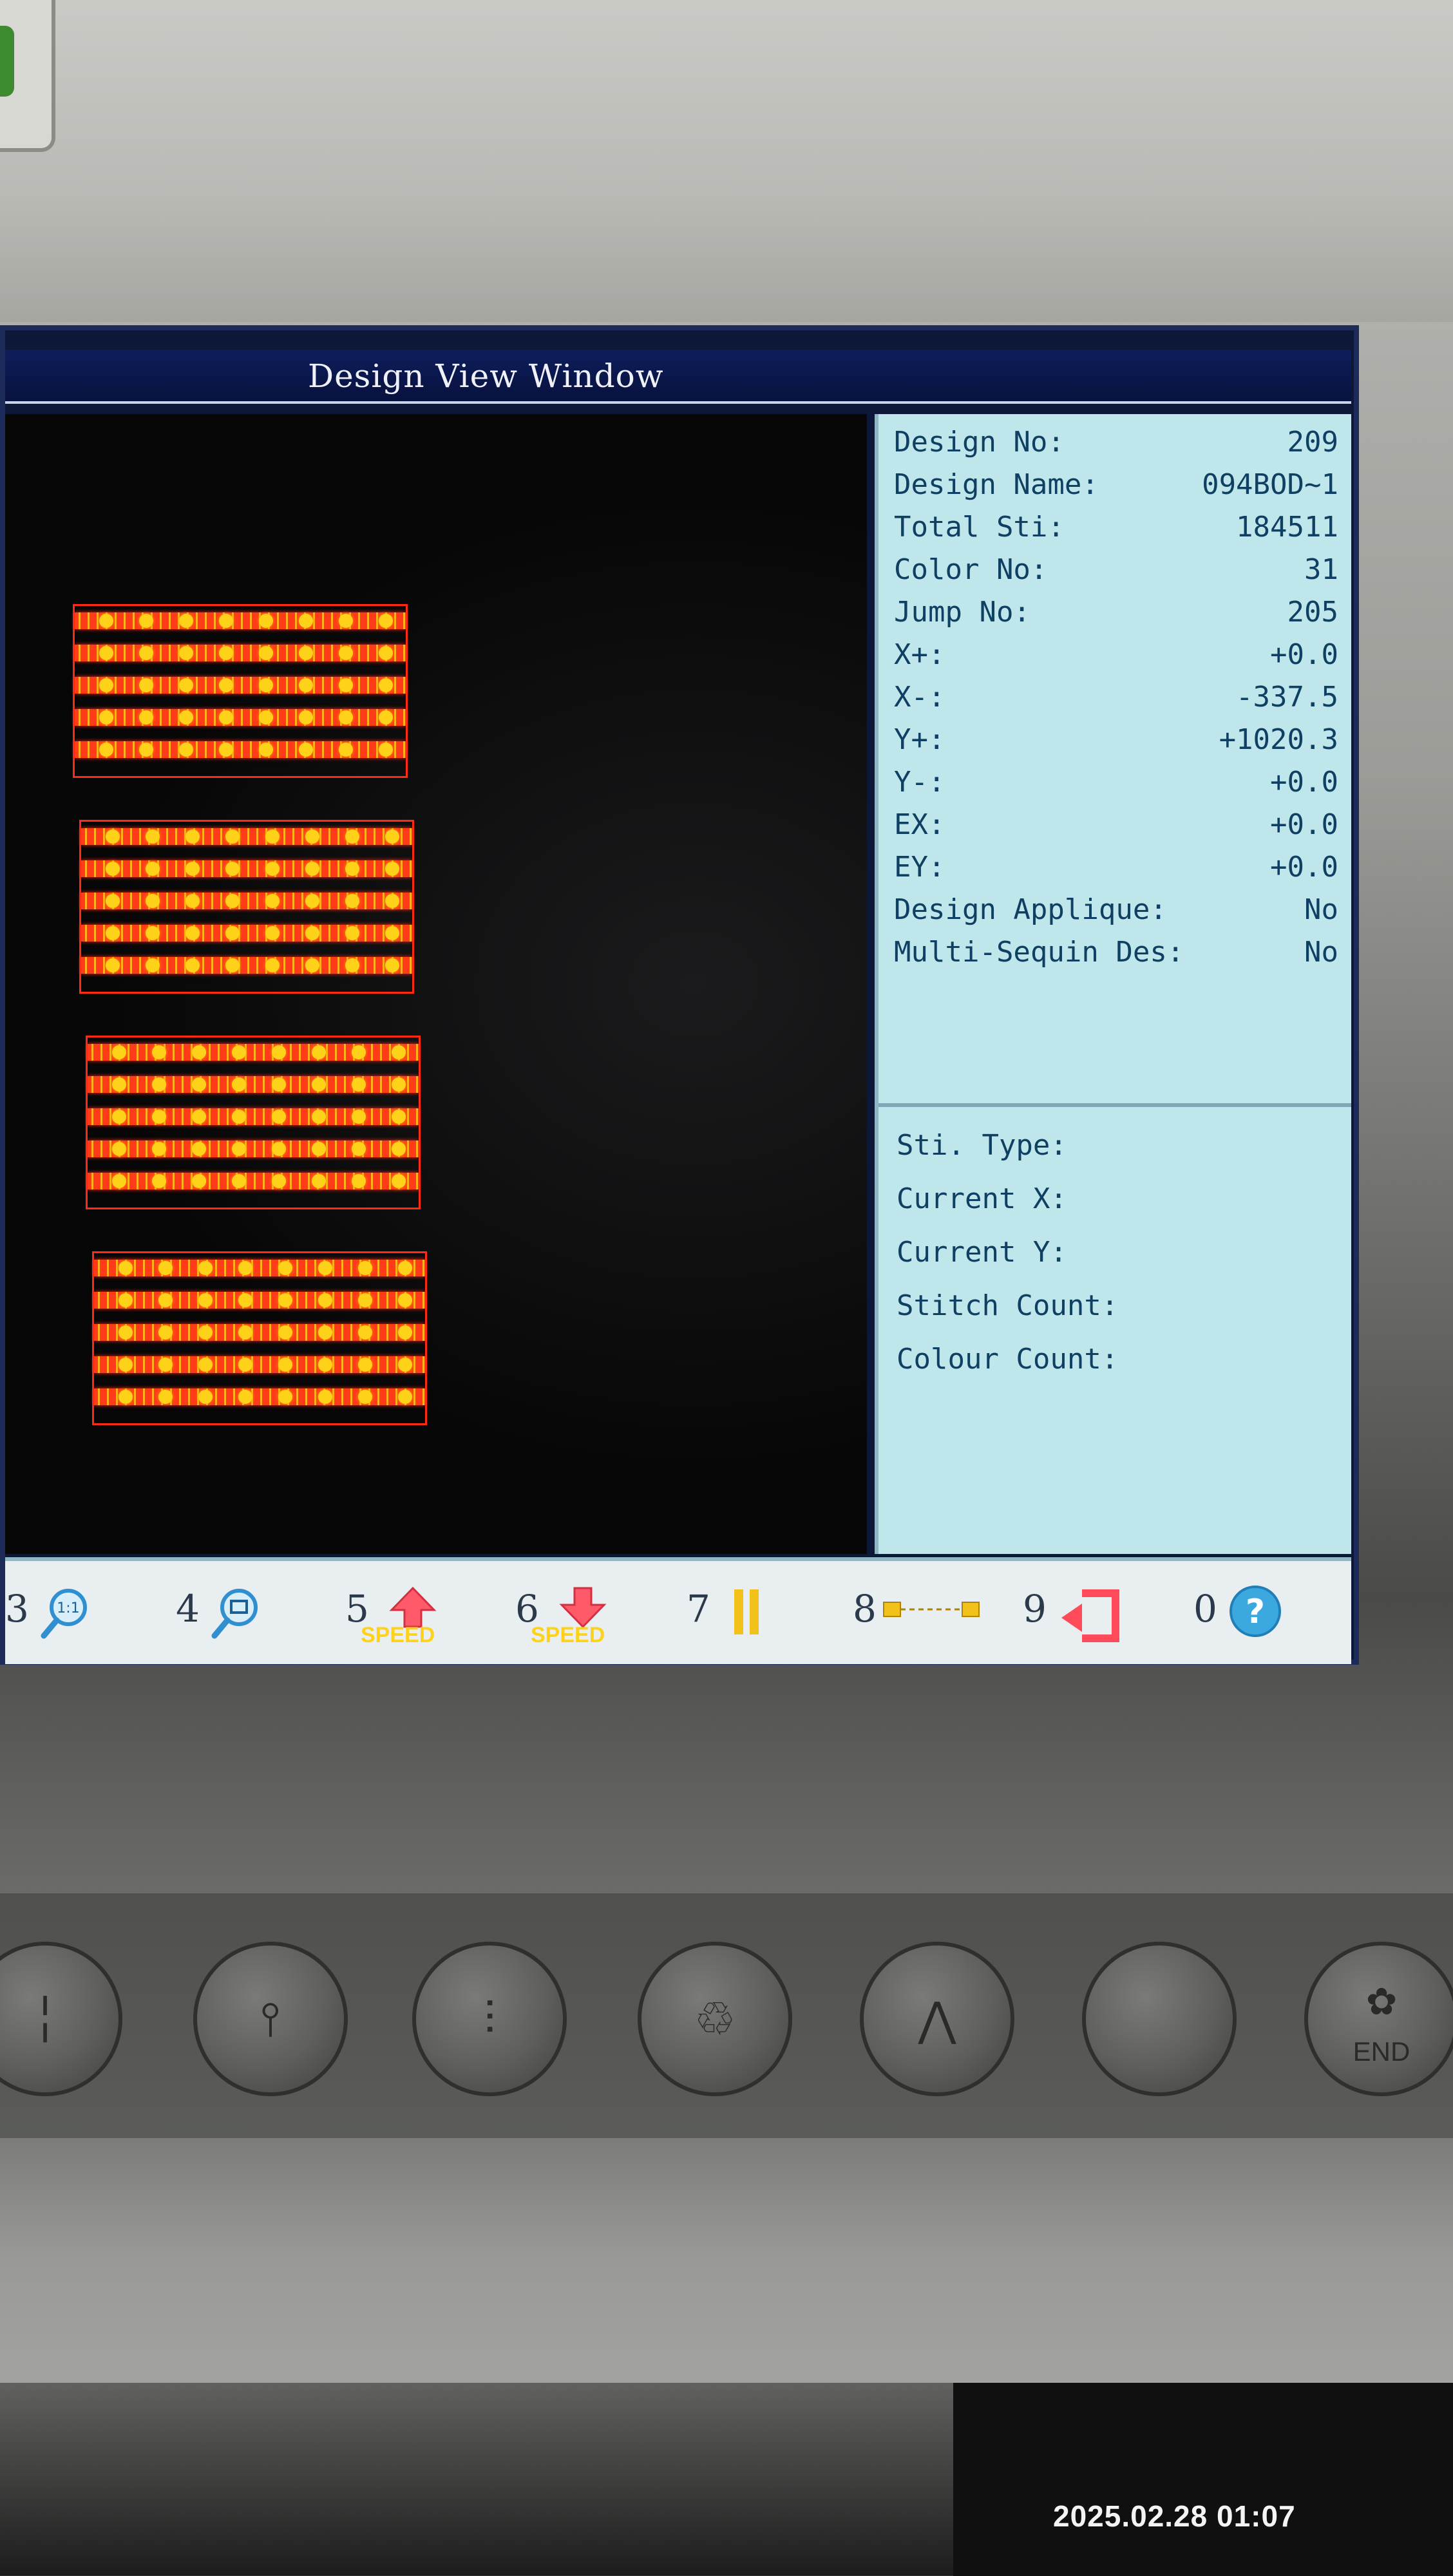 The height and width of the screenshot is (2576, 1453). What do you see at coordinates (409, 1616) in the screenshot?
I see `fkey-5-speed-up: 5 SPEED` at bounding box center [409, 1616].